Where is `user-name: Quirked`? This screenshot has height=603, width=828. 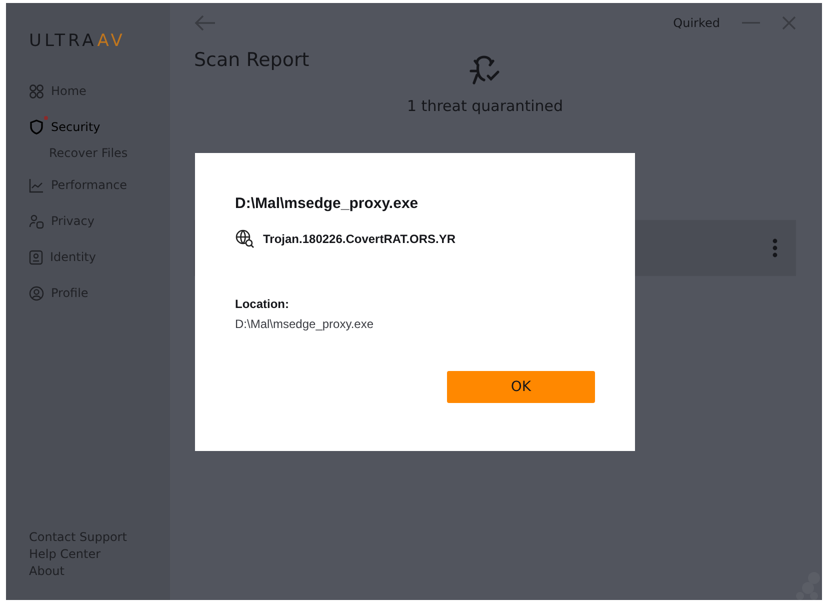 user-name: Quirked is located at coordinates (696, 23).